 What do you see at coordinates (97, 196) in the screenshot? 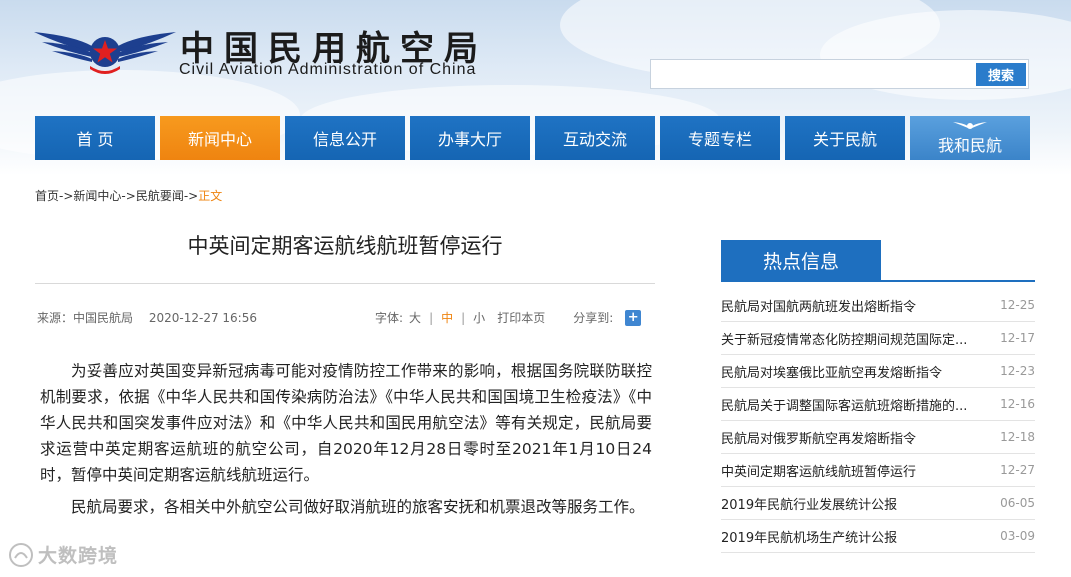
I see `breadcrumb-news: 新闻中心` at bounding box center [97, 196].